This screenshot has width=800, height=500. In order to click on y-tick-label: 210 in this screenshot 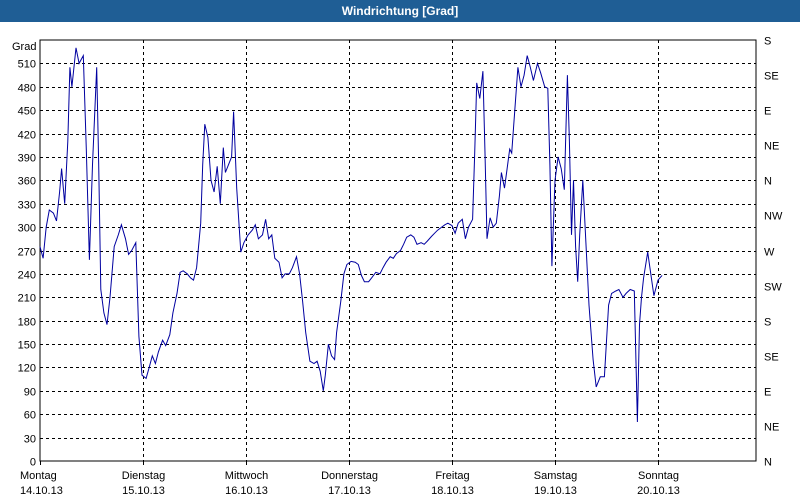, I will do `click(27, 299)`.